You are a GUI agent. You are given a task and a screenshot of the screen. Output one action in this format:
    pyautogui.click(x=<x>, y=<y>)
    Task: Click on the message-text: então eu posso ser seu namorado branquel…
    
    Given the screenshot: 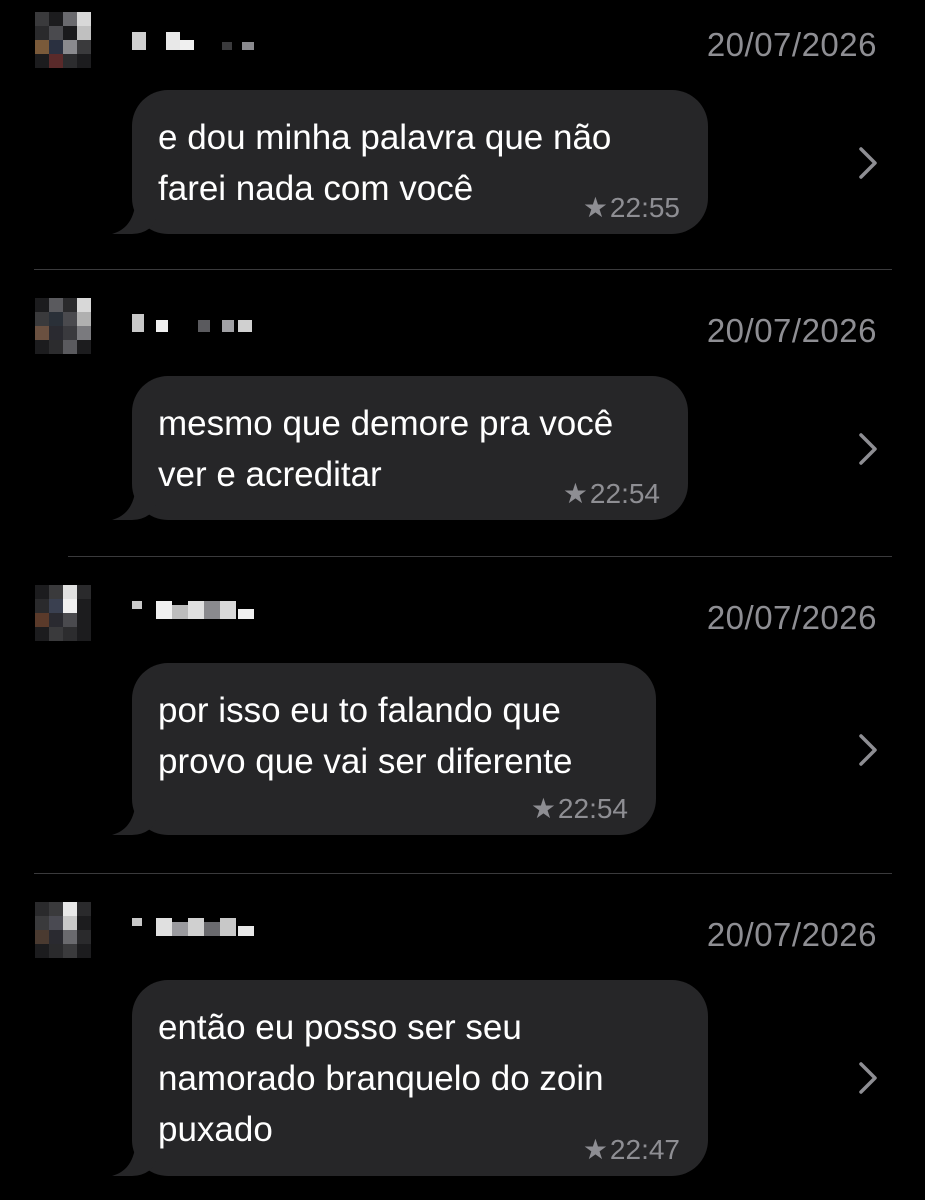 What is the action you would take?
    pyautogui.click(x=381, y=1078)
    